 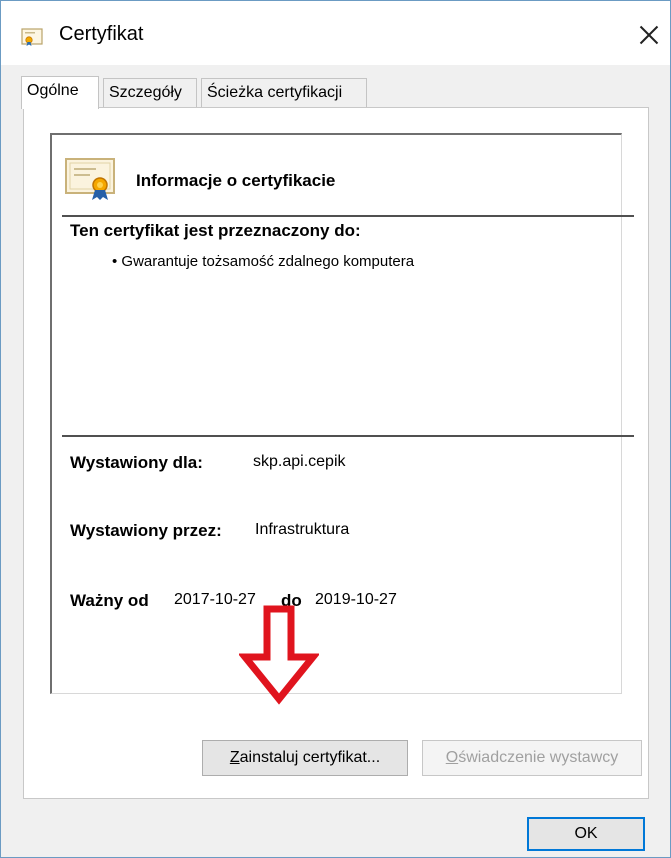 I want to click on valid-from-label: Ważny od, so click(x=109, y=600).